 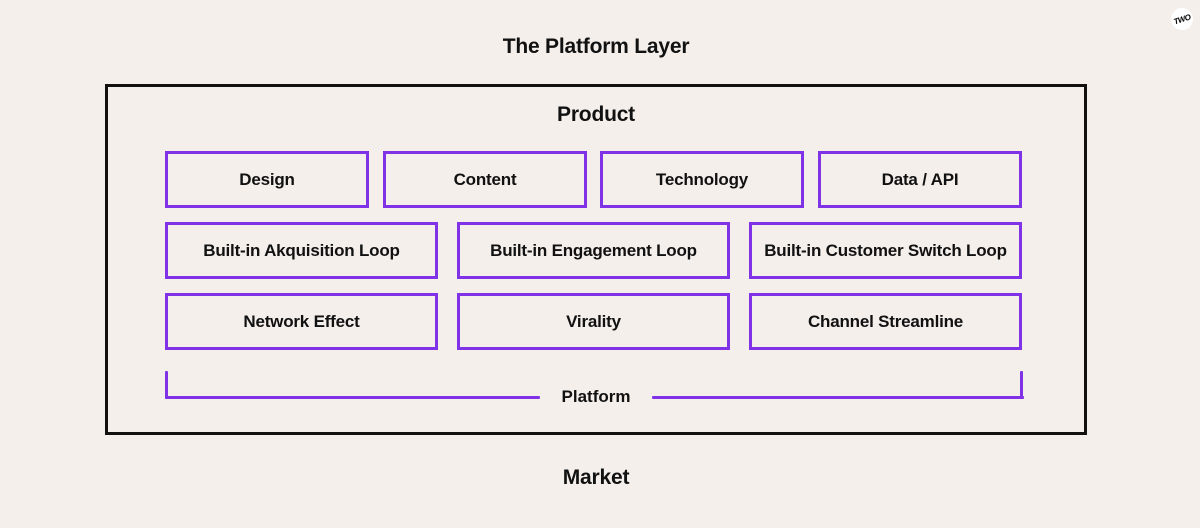 I want to click on component-box-data-api: Data / API, so click(x=920, y=179).